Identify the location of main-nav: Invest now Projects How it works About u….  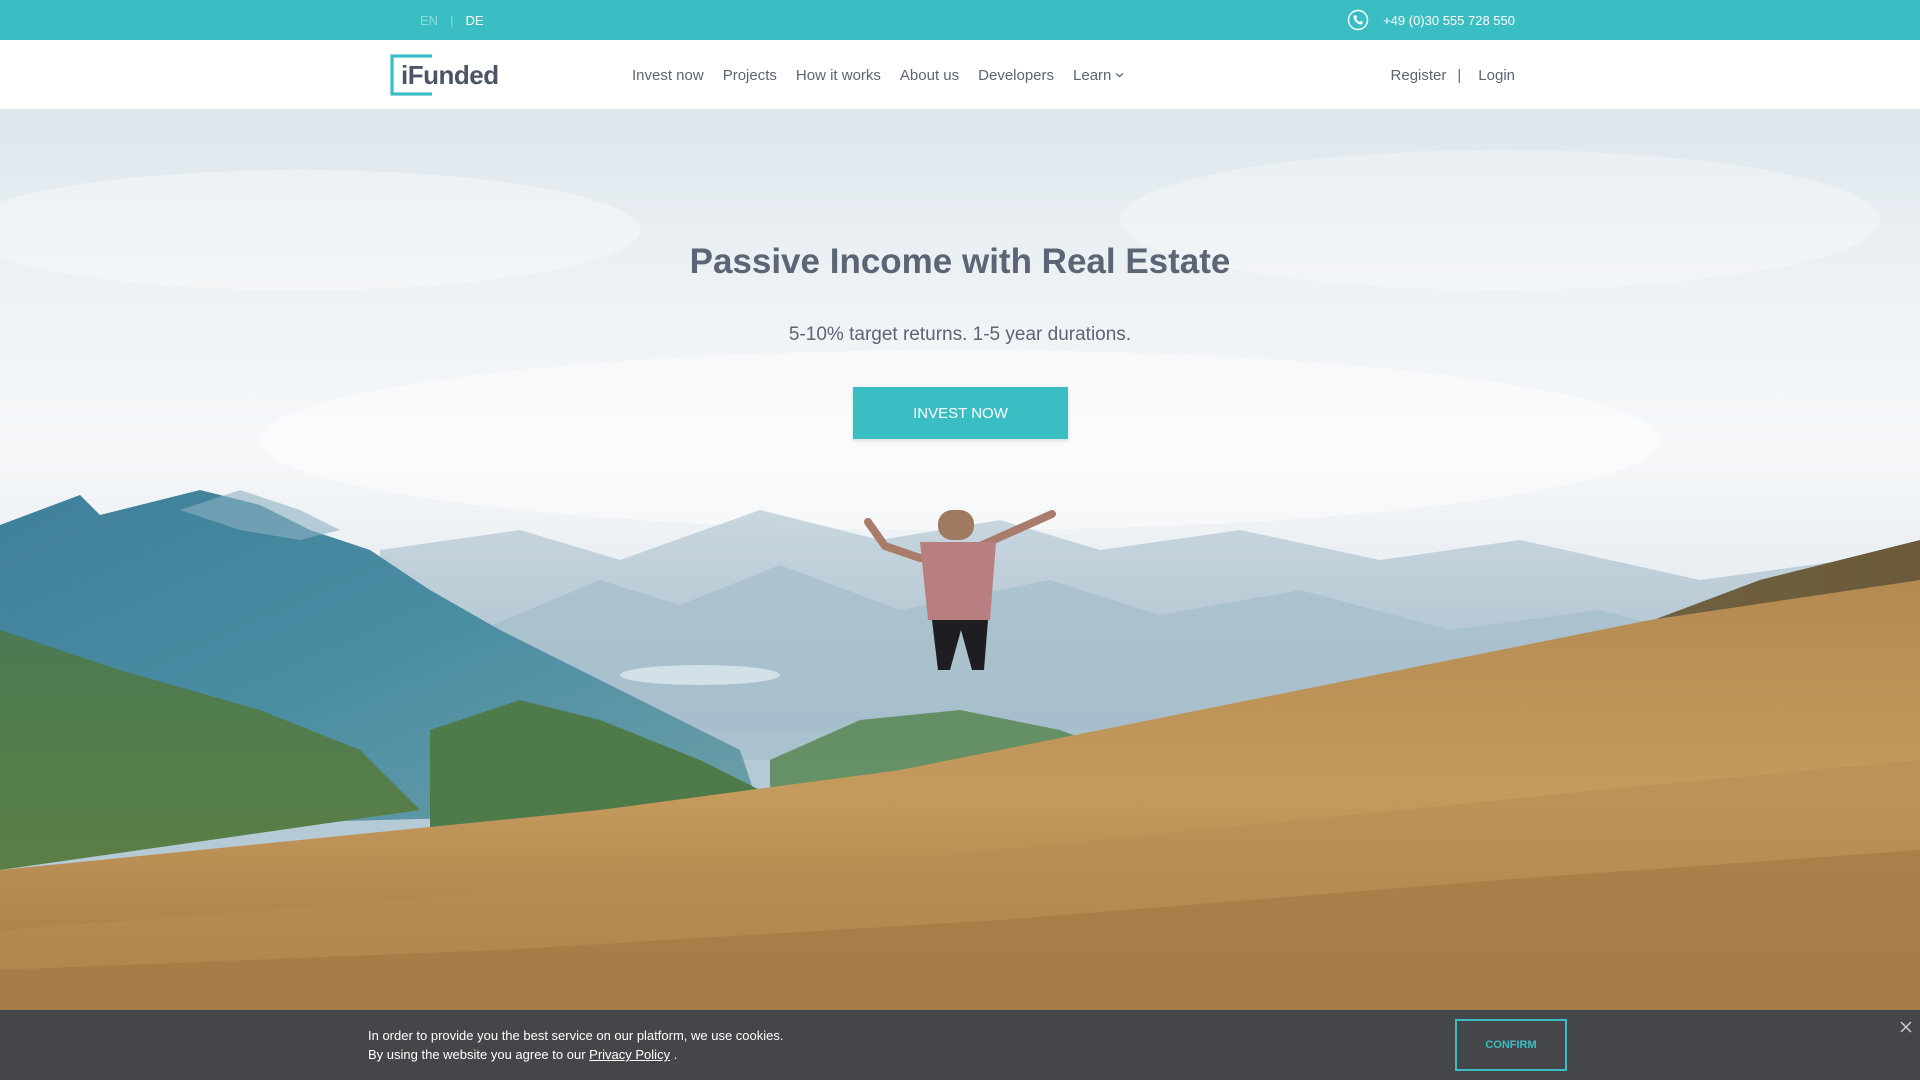
(887, 75).